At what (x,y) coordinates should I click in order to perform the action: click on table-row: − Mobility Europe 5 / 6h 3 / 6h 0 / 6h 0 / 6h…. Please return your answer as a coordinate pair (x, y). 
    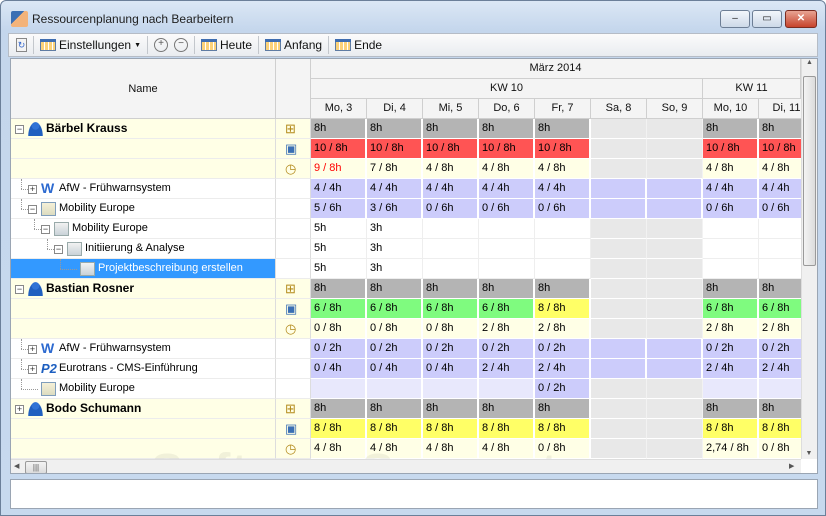
    Looking at the image, I should click on (413, 209).